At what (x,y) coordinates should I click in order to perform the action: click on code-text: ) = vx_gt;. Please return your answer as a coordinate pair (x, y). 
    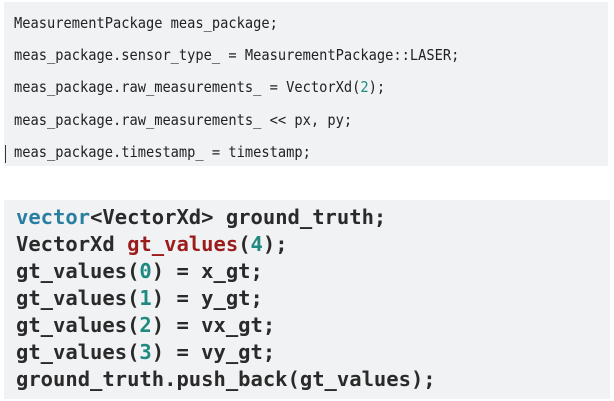
    Looking at the image, I should click on (213, 325).